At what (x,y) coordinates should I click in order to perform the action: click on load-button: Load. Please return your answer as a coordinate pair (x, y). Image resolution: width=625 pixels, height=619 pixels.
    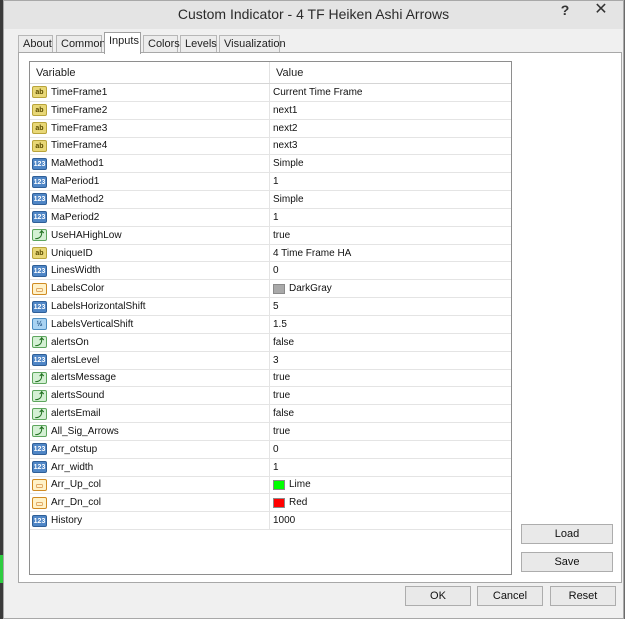
    Looking at the image, I should click on (567, 534).